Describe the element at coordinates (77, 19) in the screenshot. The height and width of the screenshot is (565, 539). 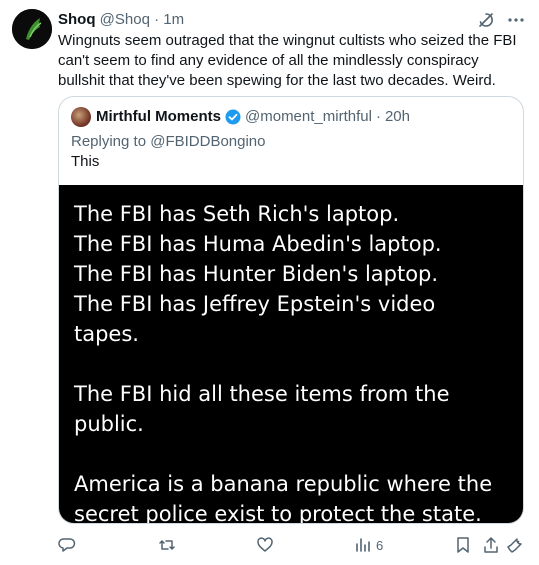
I see `author-name: Shoq` at that location.